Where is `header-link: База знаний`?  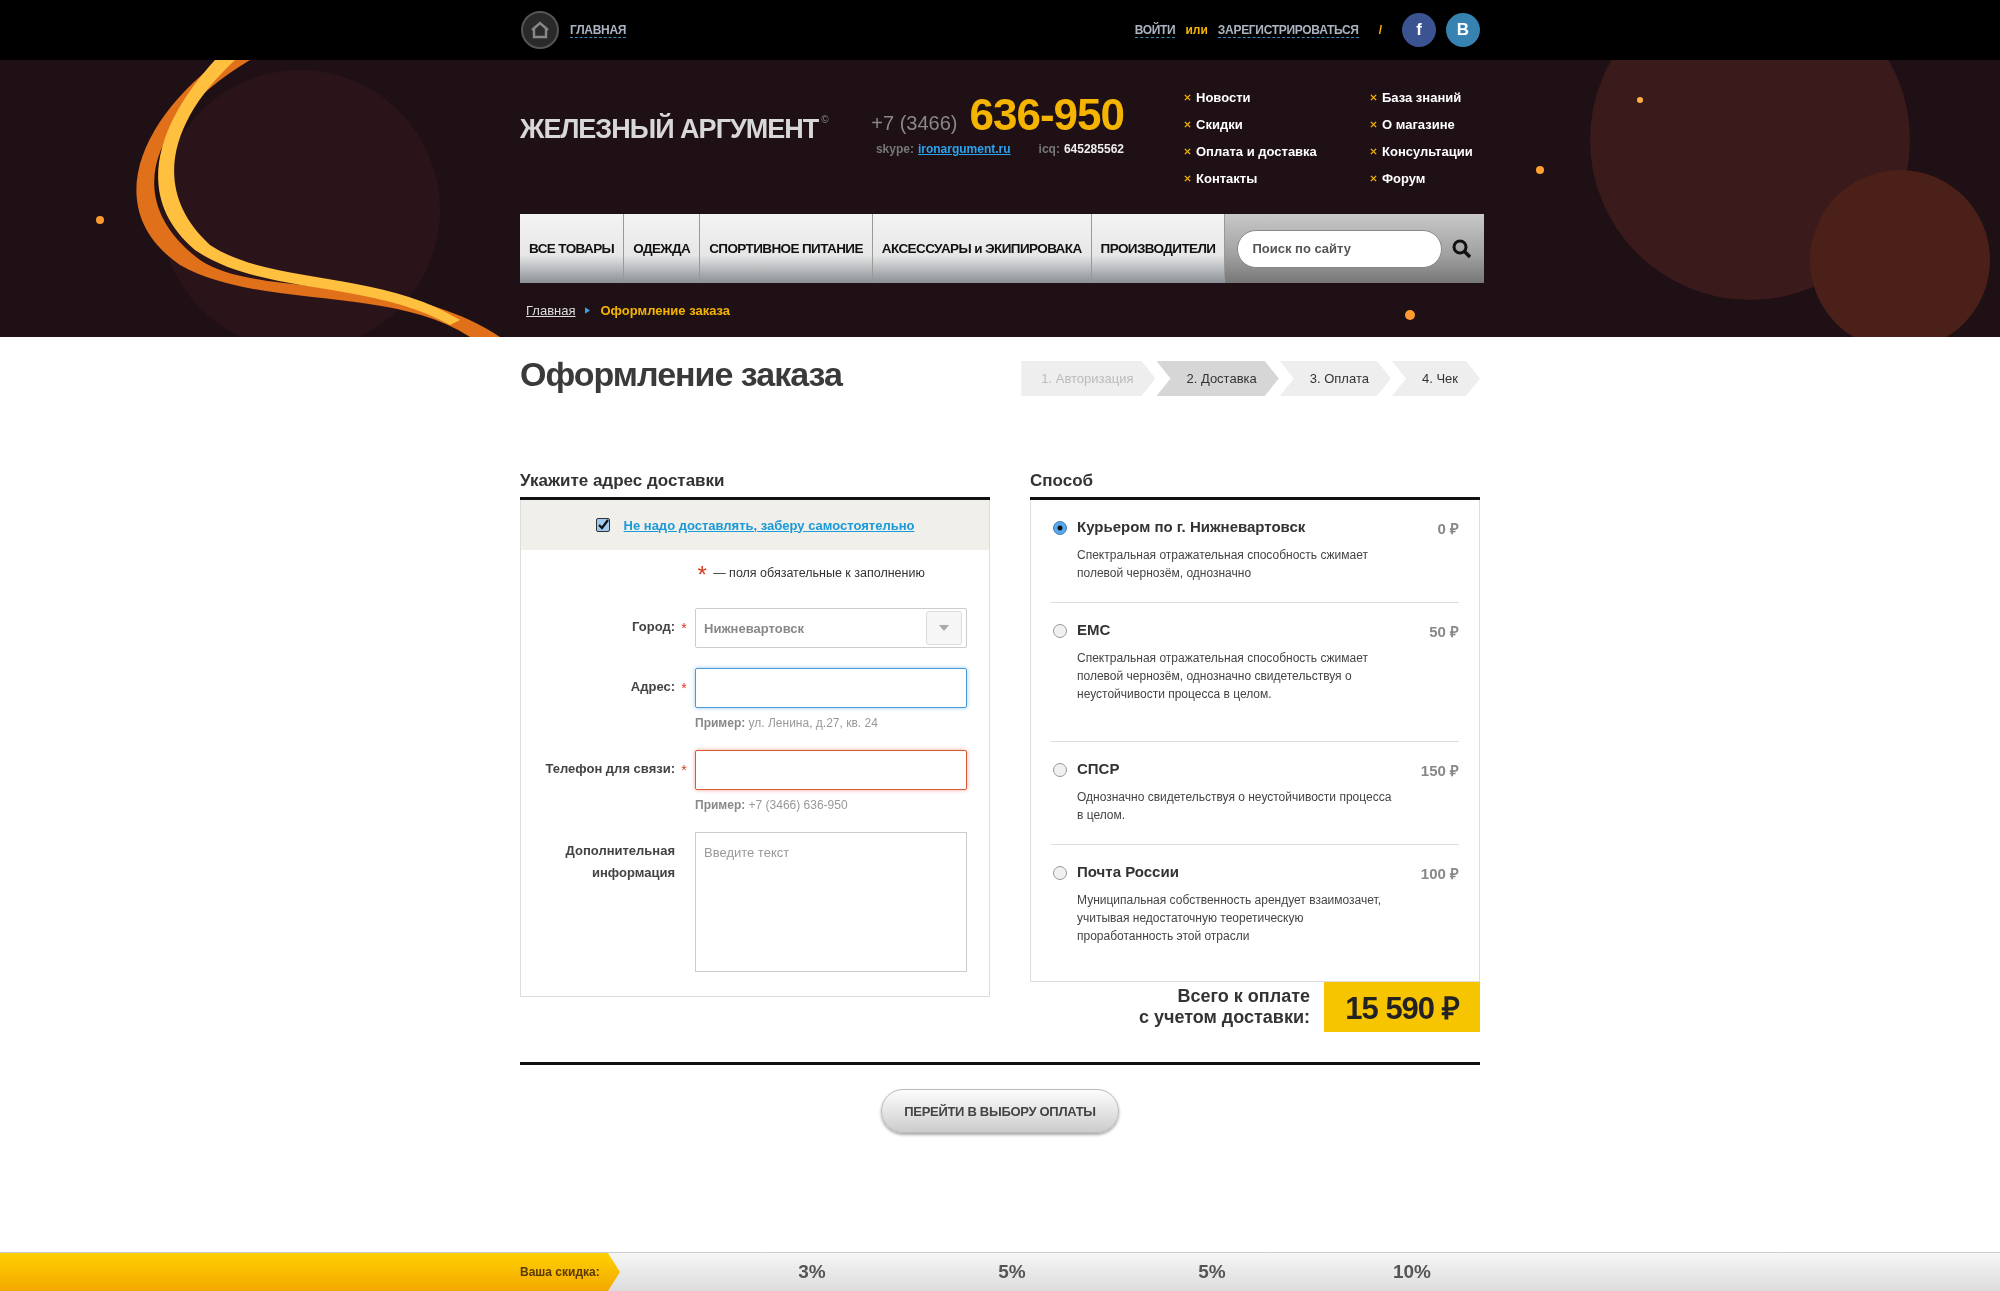 header-link: База знаний is located at coordinates (1422, 97).